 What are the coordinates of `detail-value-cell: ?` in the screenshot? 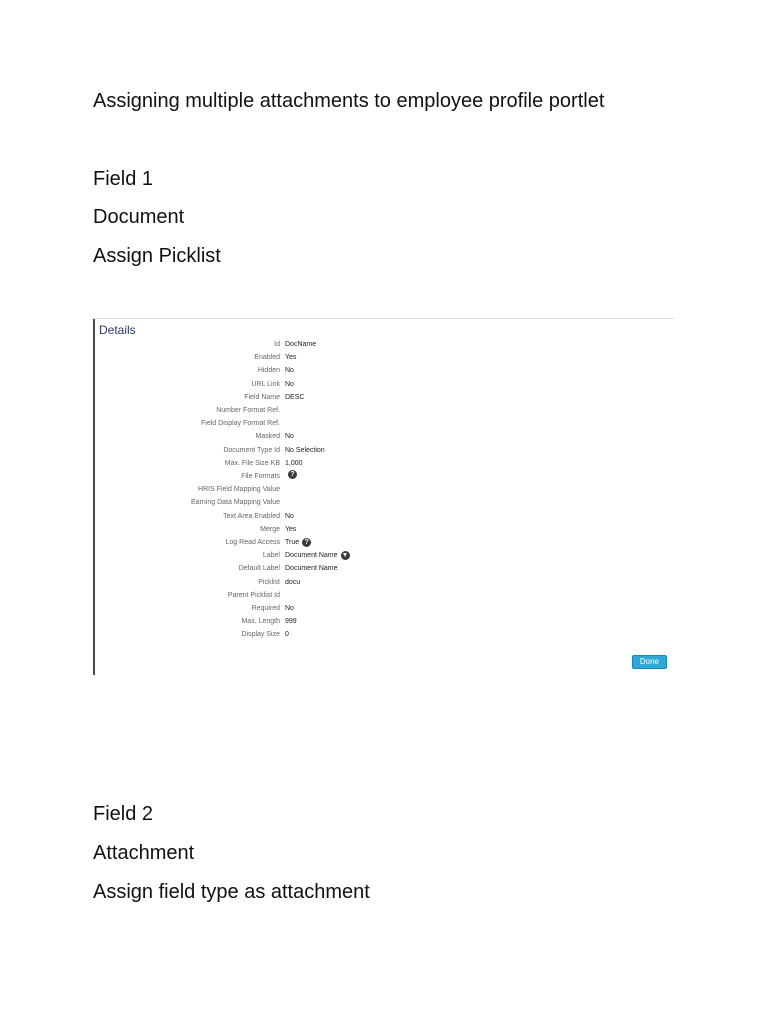 It's located at (291, 474).